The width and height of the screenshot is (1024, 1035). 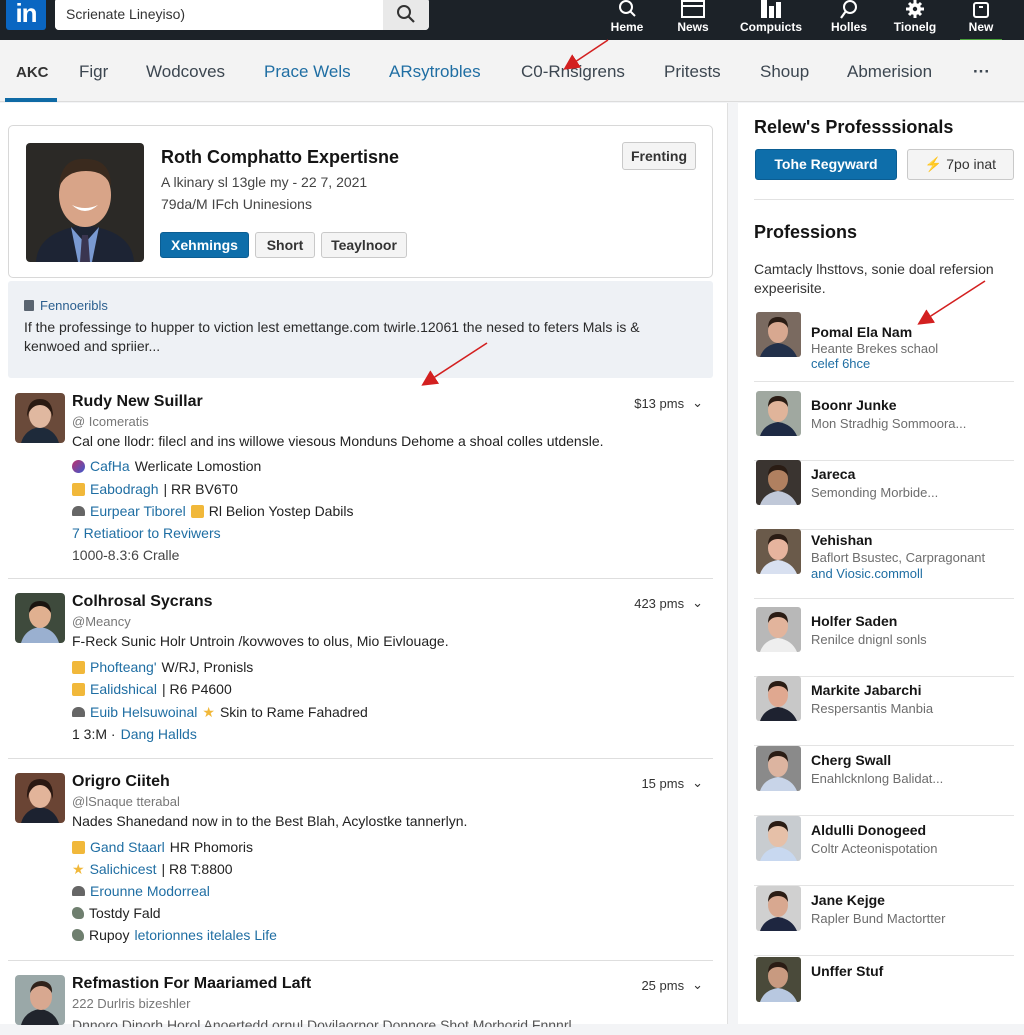 I want to click on detail-link: Salichicest, so click(x=123, y=869).